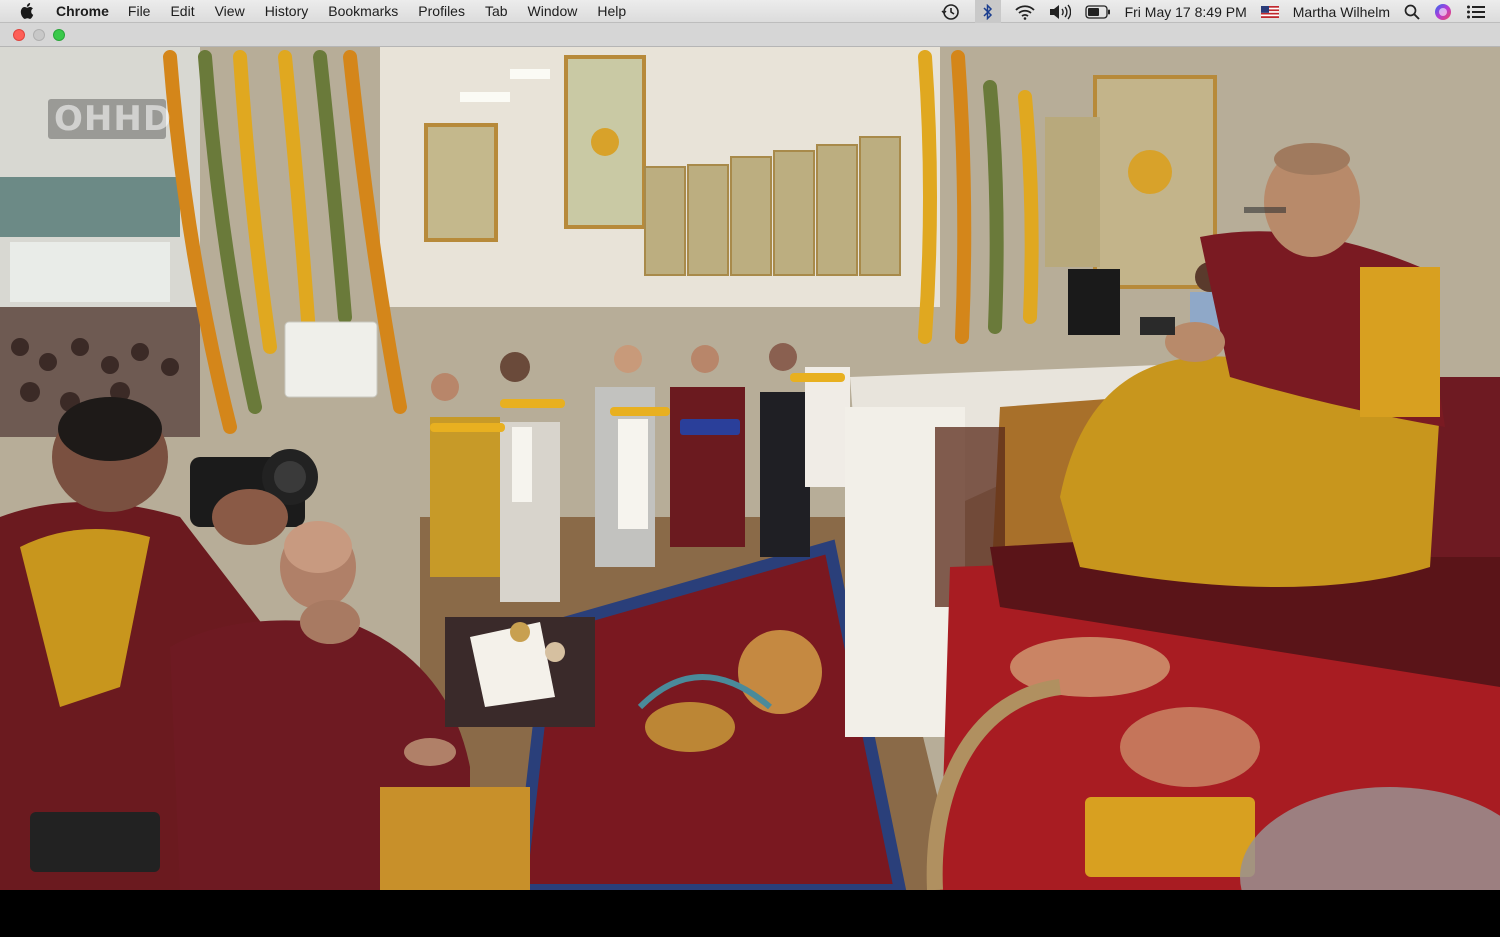 This screenshot has height=937, width=1500. What do you see at coordinates (1341, 12) in the screenshot?
I see `user-name: Martha Wilhelm` at bounding box center [1341, 12].